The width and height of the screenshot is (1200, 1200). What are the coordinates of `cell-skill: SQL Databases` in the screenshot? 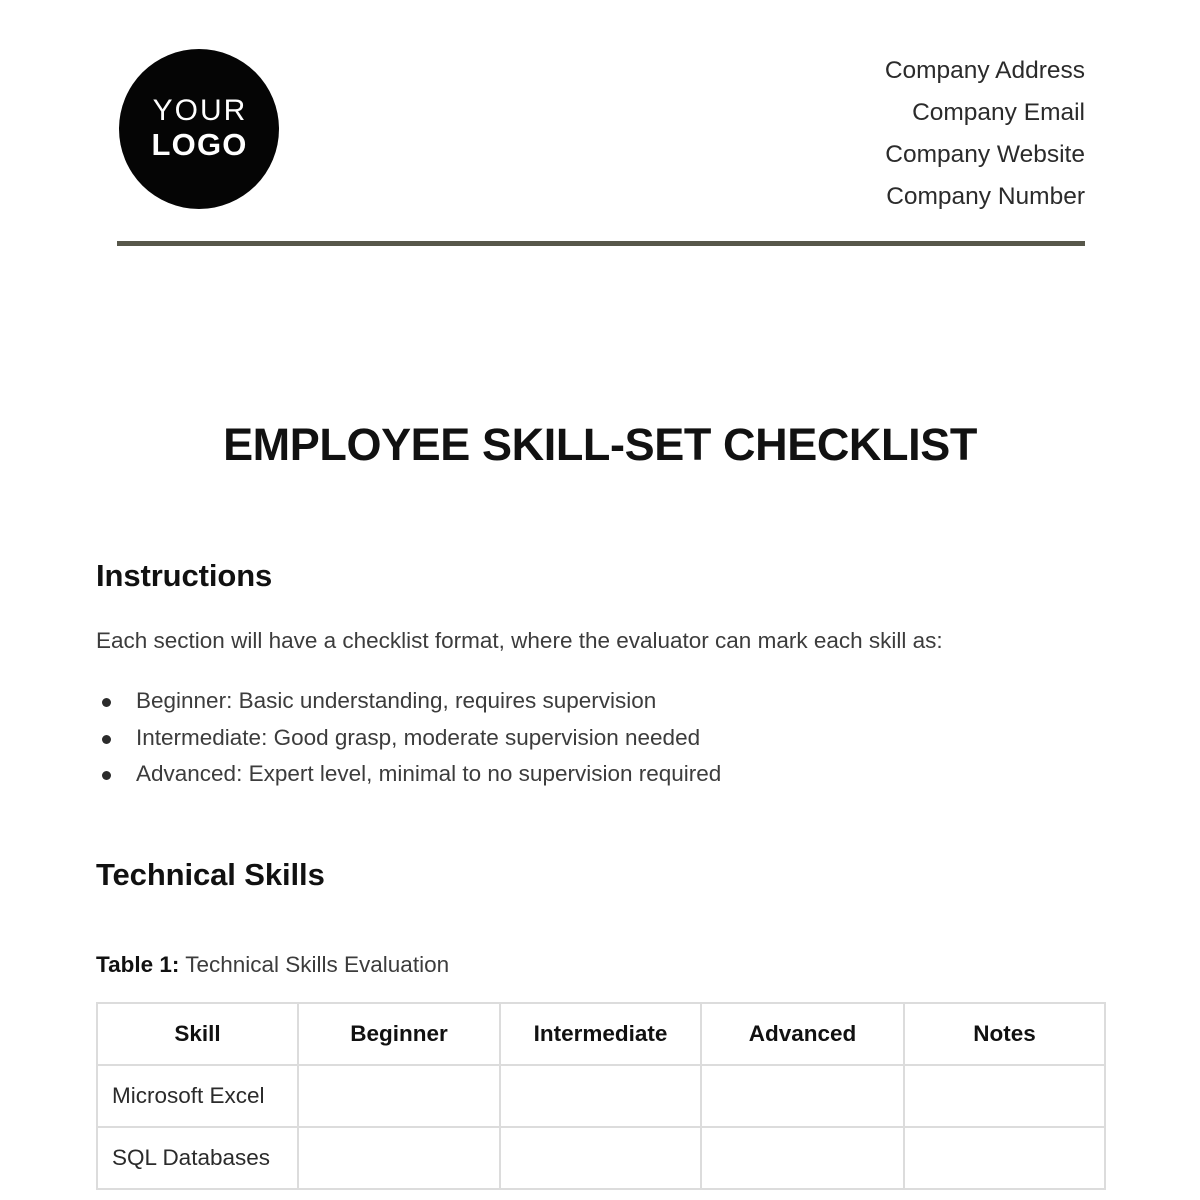 It's located at (197, 1157).